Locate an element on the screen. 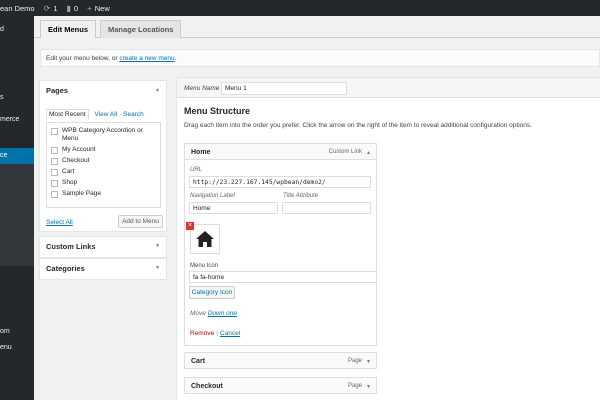 This screenshot has height=400, width=600. tab-view-all: View All is located at coordinates (106, 114).